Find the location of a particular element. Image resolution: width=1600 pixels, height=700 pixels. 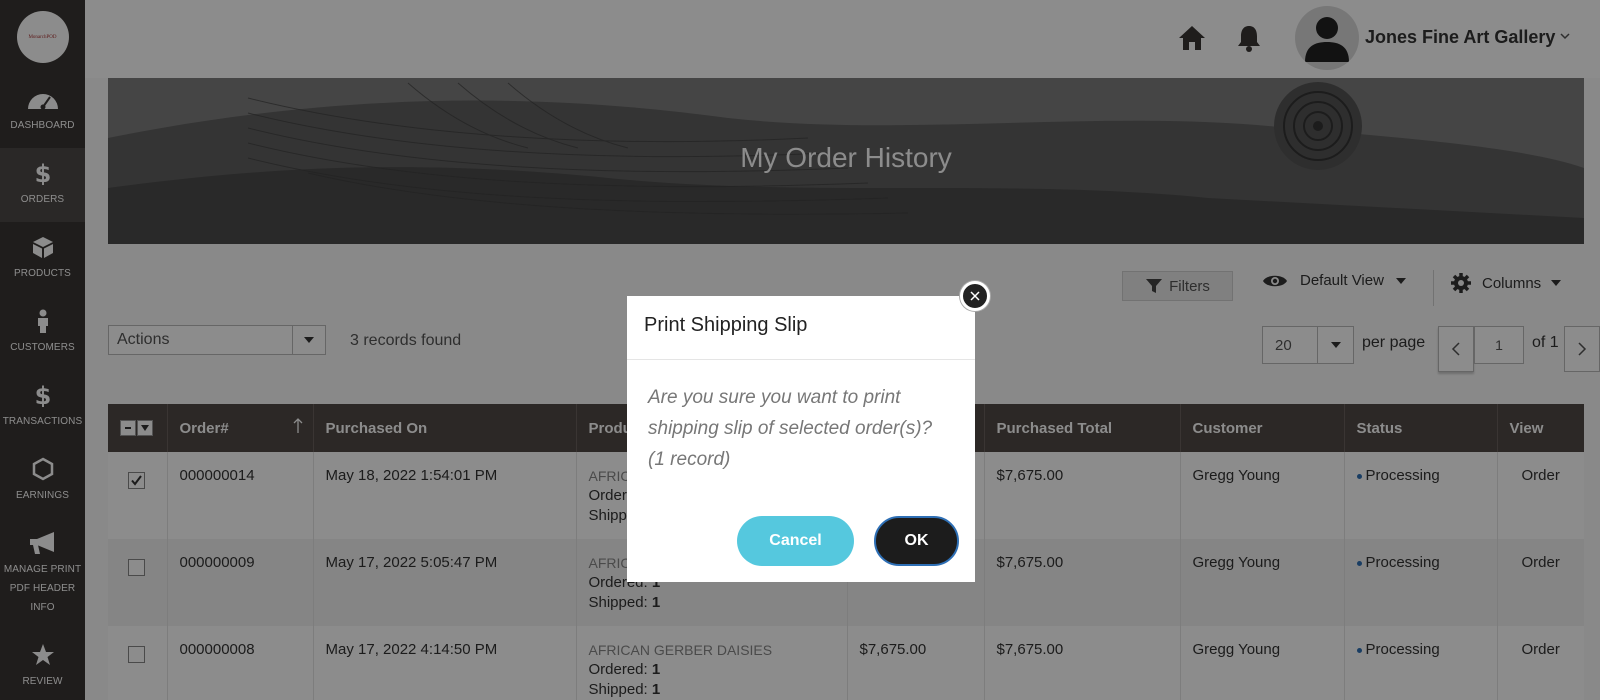

dialog-message-line: Are you sure you want to print is located at coordinates (774, 397).